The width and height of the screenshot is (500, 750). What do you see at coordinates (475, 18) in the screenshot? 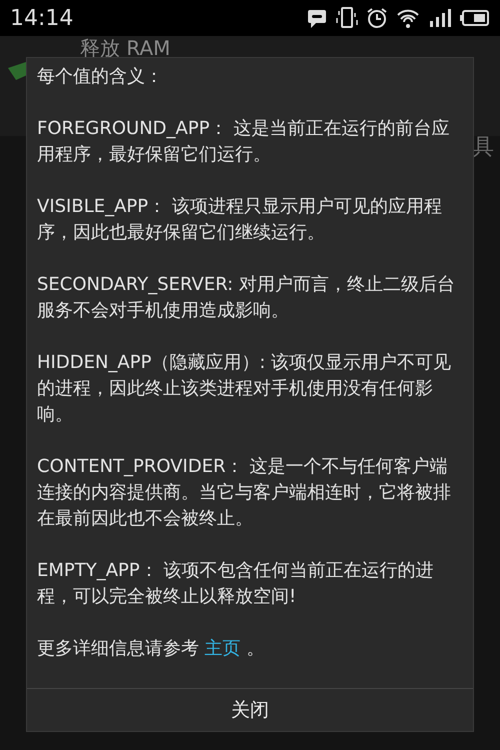
I see `battery-icon` at bounding box center [475, 18].